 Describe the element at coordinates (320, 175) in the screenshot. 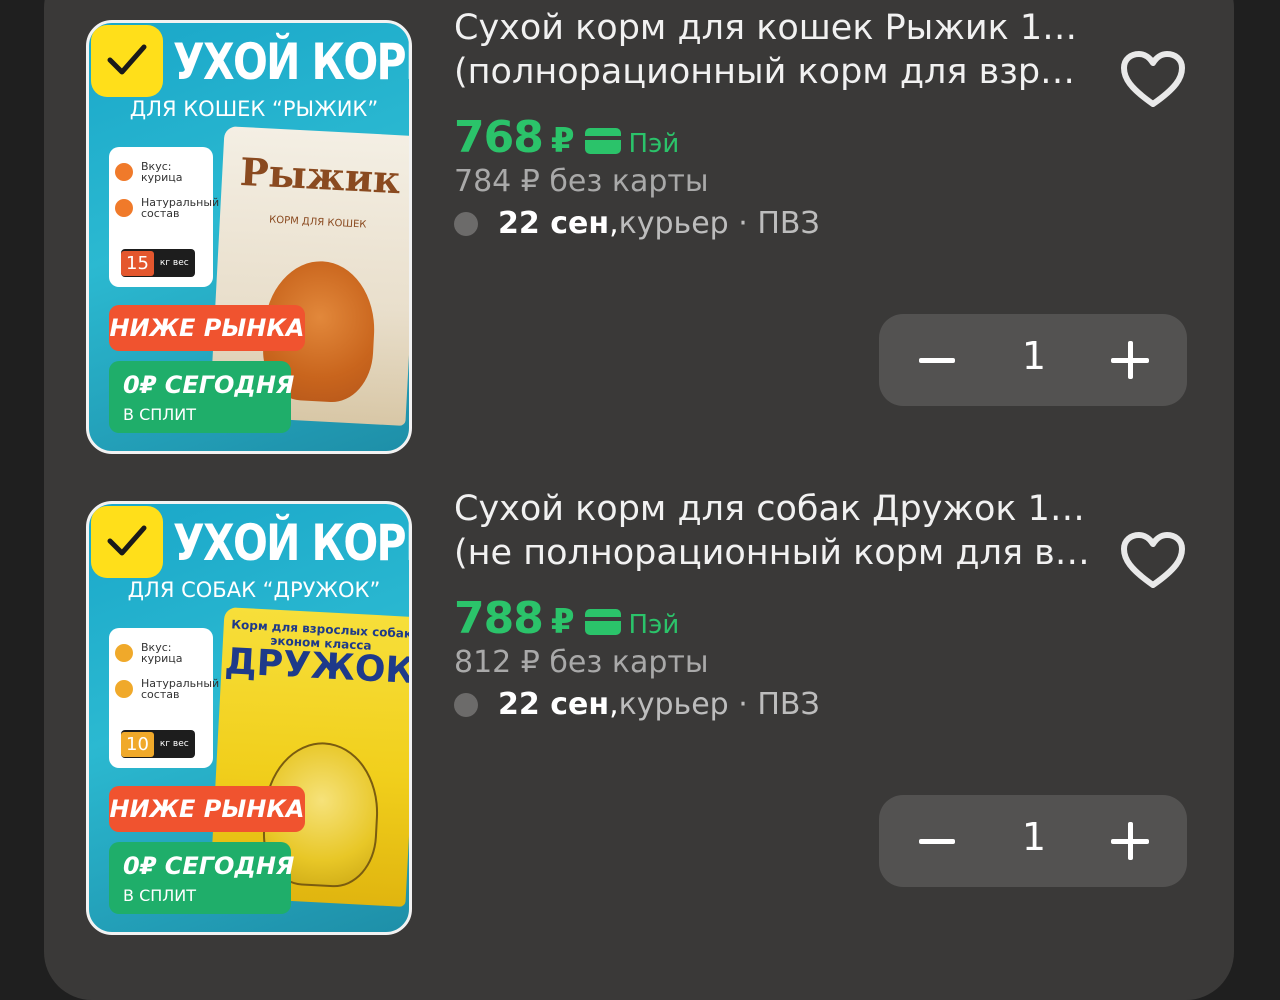

I see `bag-brand: Рыжик` at that location.